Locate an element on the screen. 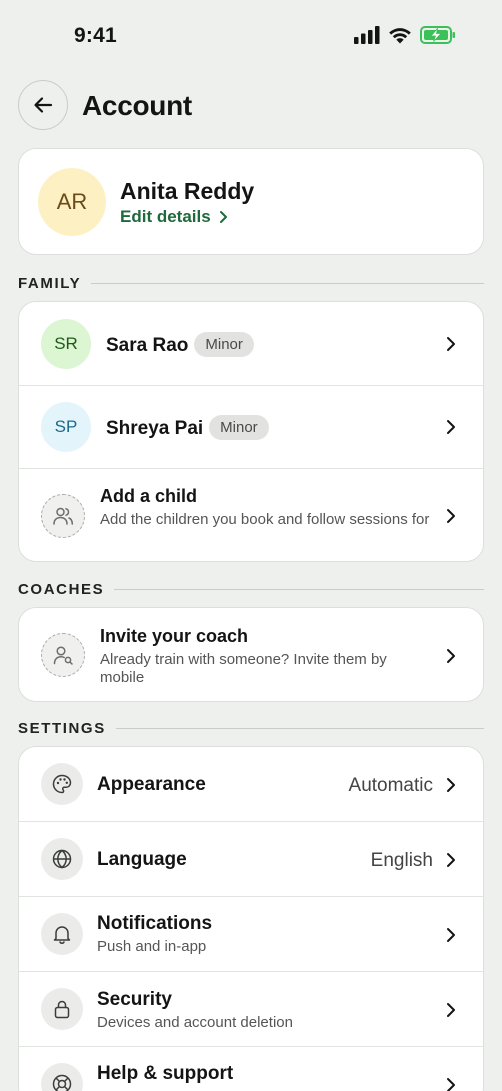 Image resolution: width=502 pixels, height=1091 pixels. settings-item-help: Help & support is located at coordinates (251, 1069).